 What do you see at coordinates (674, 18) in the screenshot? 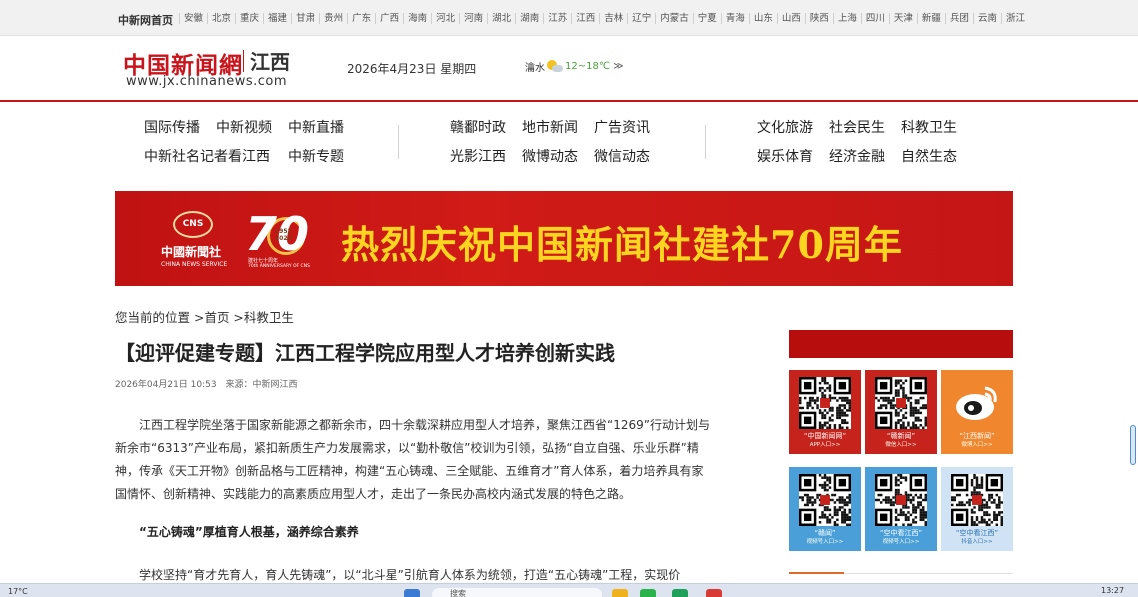
I see `region-link: 内蒙古` at bounding box center [674, 18].